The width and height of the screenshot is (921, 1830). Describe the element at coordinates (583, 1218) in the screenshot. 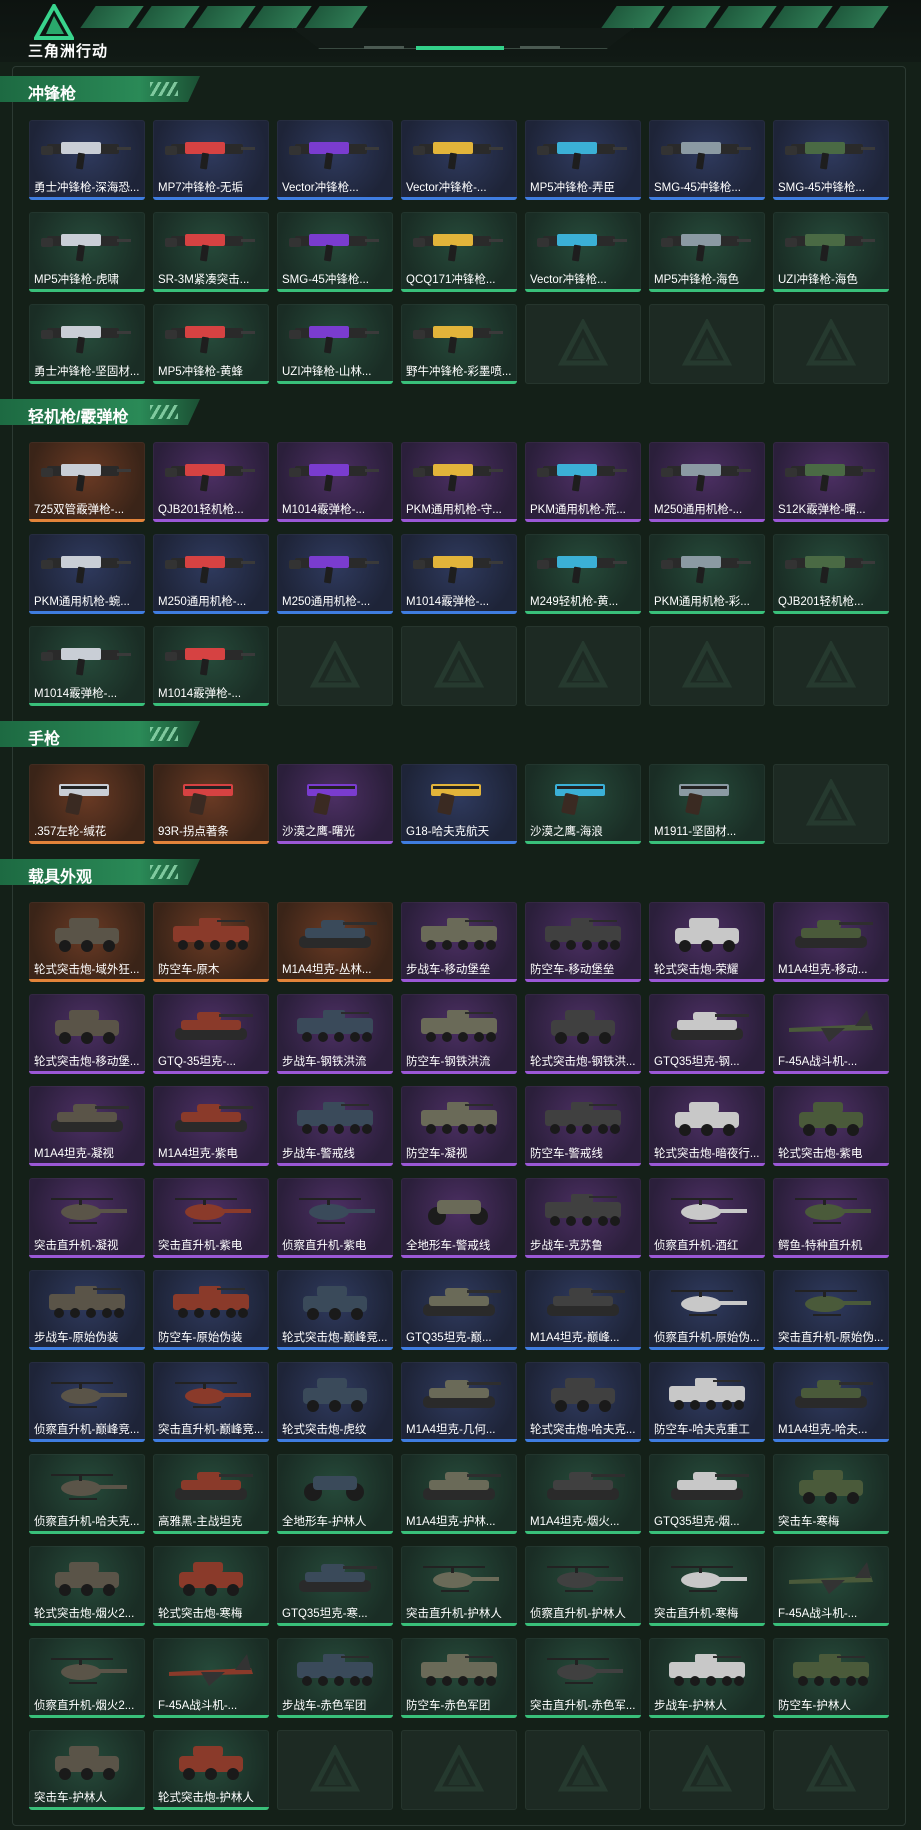

I see `skin-card: 步战车-克苏鲁` at that location.